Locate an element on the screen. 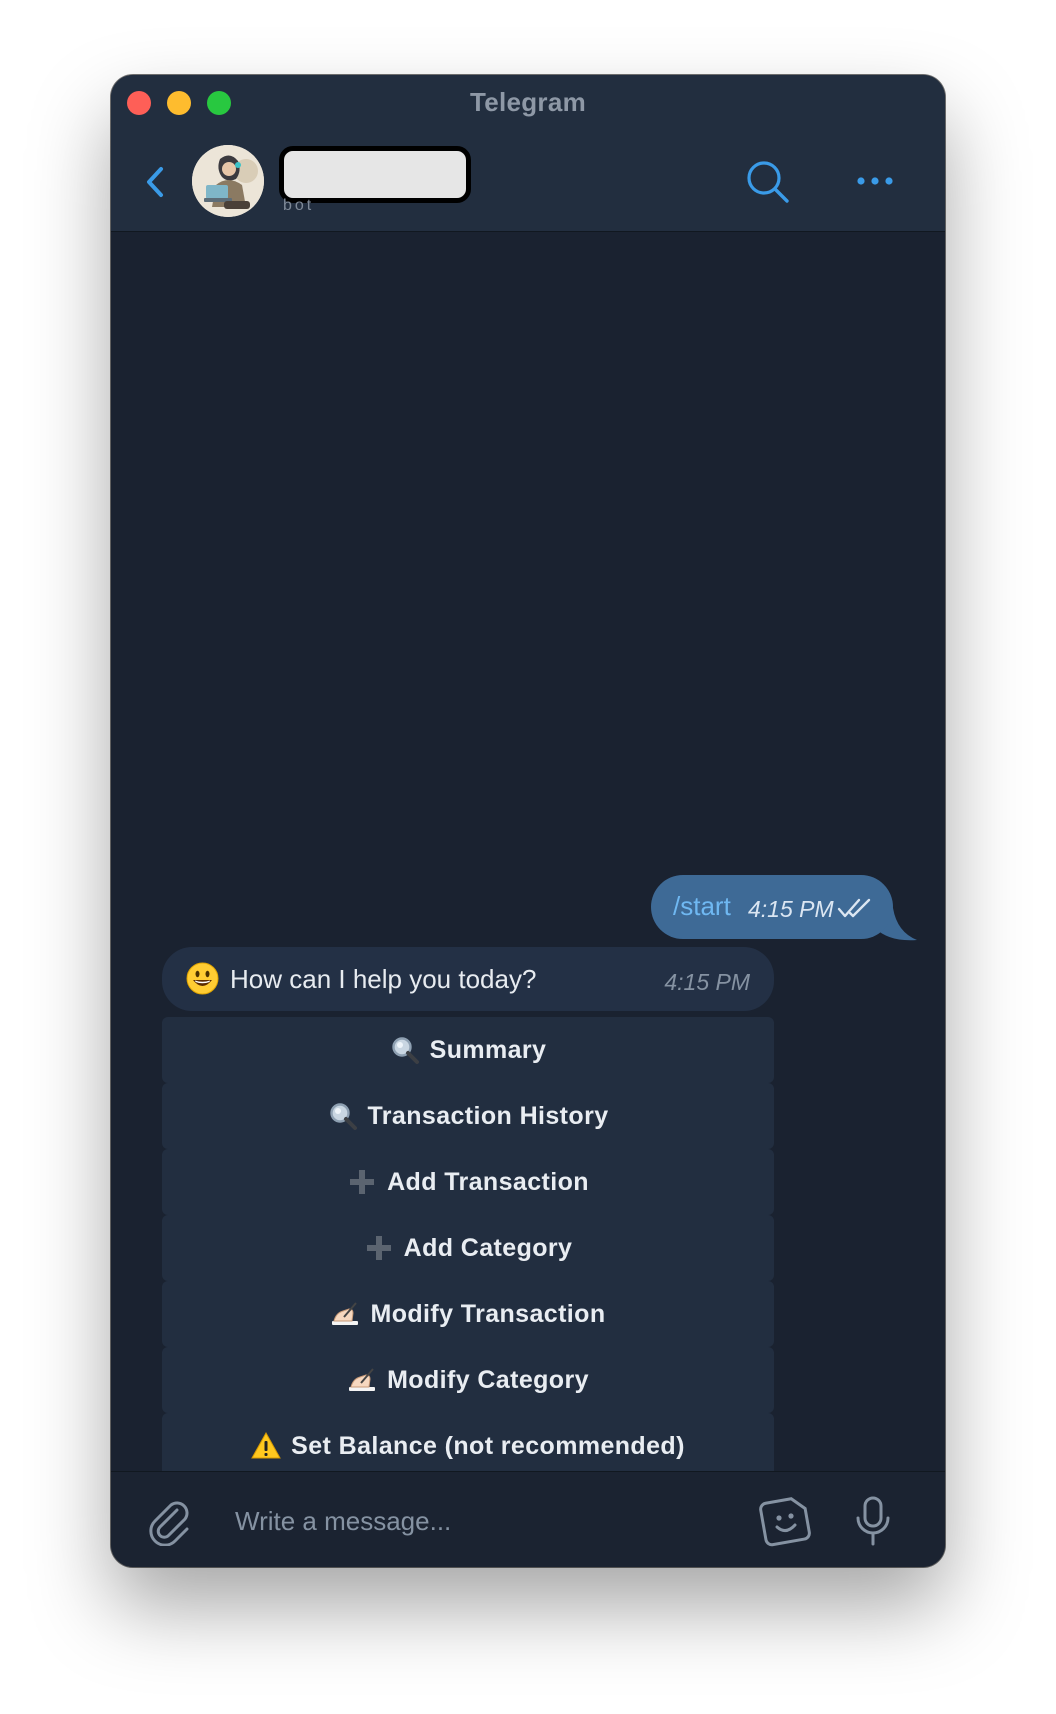 The image size is (1056, 1714). keyboard-button-label: Modify Category is located at coordinates (488, 1379).